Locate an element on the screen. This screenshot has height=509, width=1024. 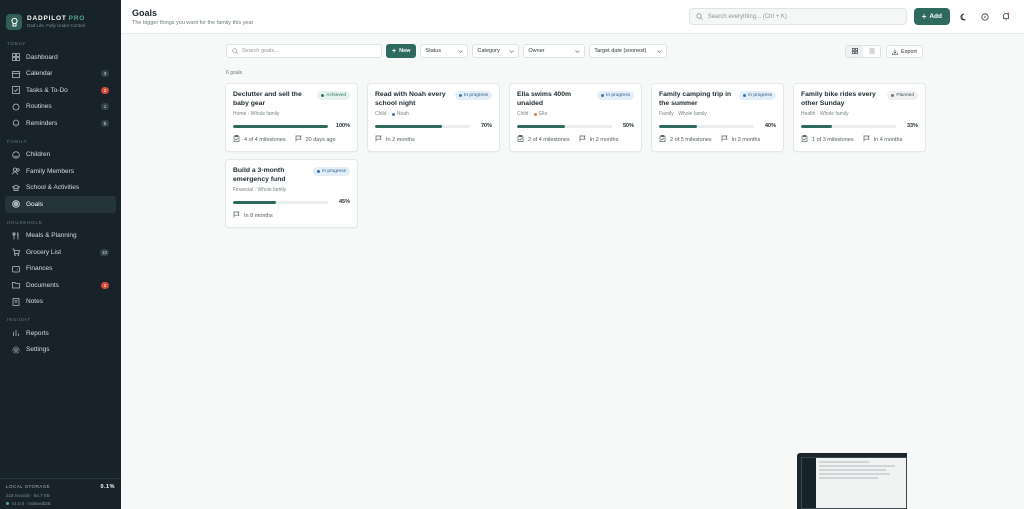
status-badge: Planned is located at coordinates (902, 95).